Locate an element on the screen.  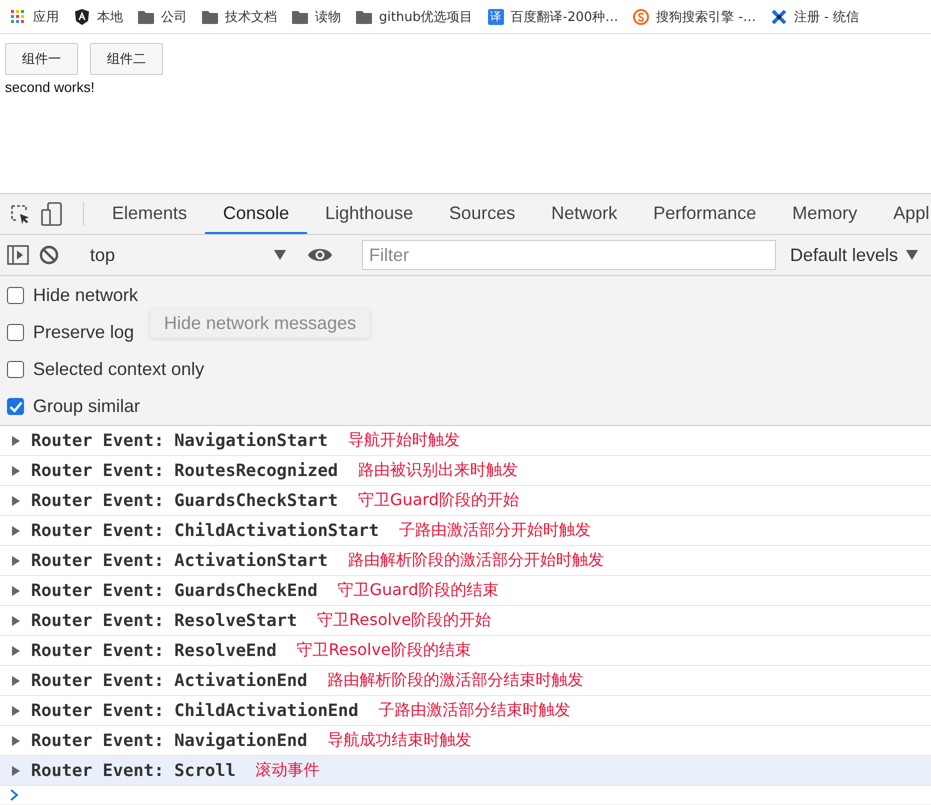
filter-field: Filter is located at coordinates (569, 255).